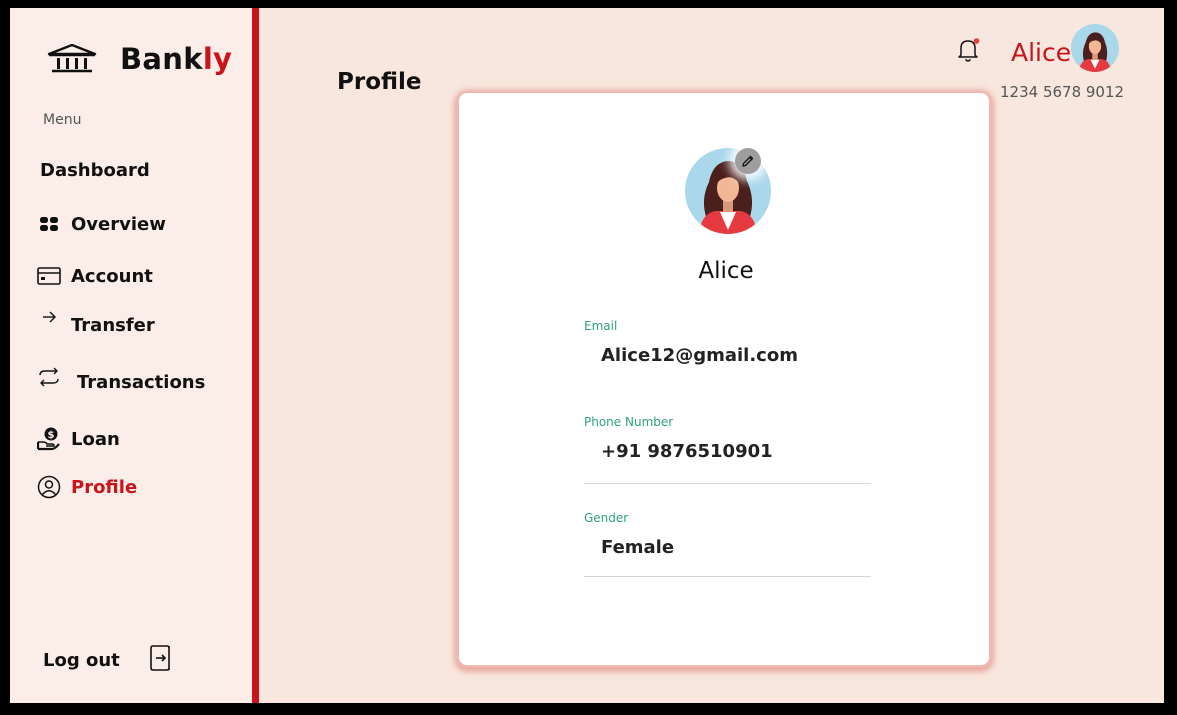 This screenshot has width=1177, height=715. I want to click on sidebar-item-transactions: Transactions, so click(121, 380).